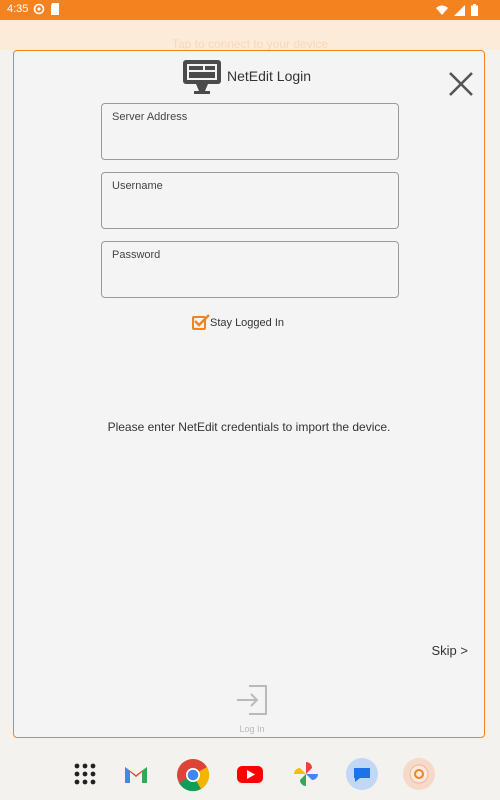  Describe the element at coordinates (252, 700) in the screenshot. I see `login-icon` at that location.